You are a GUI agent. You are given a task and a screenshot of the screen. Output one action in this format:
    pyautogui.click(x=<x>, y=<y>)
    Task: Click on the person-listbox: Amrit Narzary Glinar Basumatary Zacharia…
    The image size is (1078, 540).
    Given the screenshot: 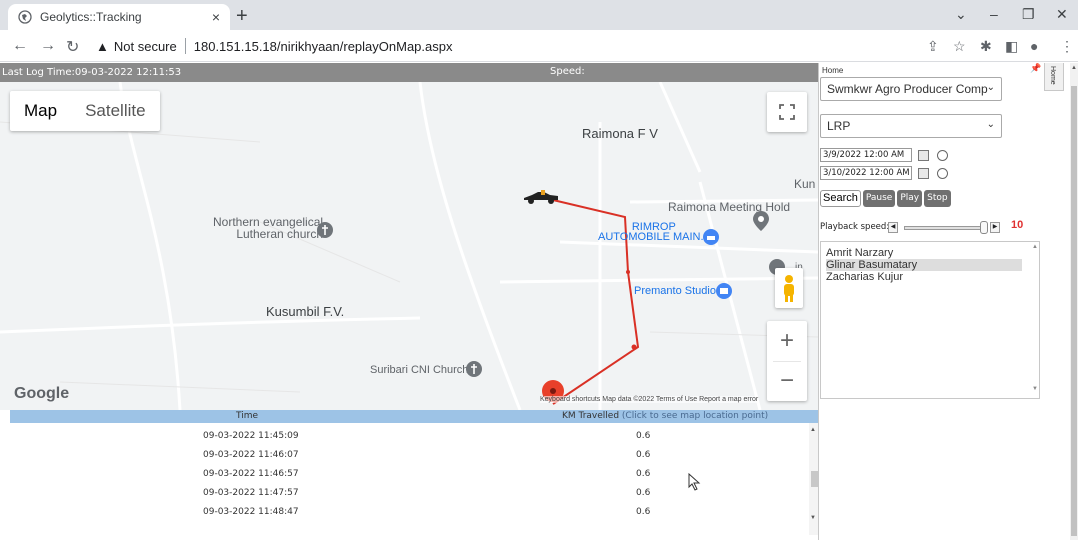 What is the action you would take?
    pyautogui.click(x=930, y=320)
    